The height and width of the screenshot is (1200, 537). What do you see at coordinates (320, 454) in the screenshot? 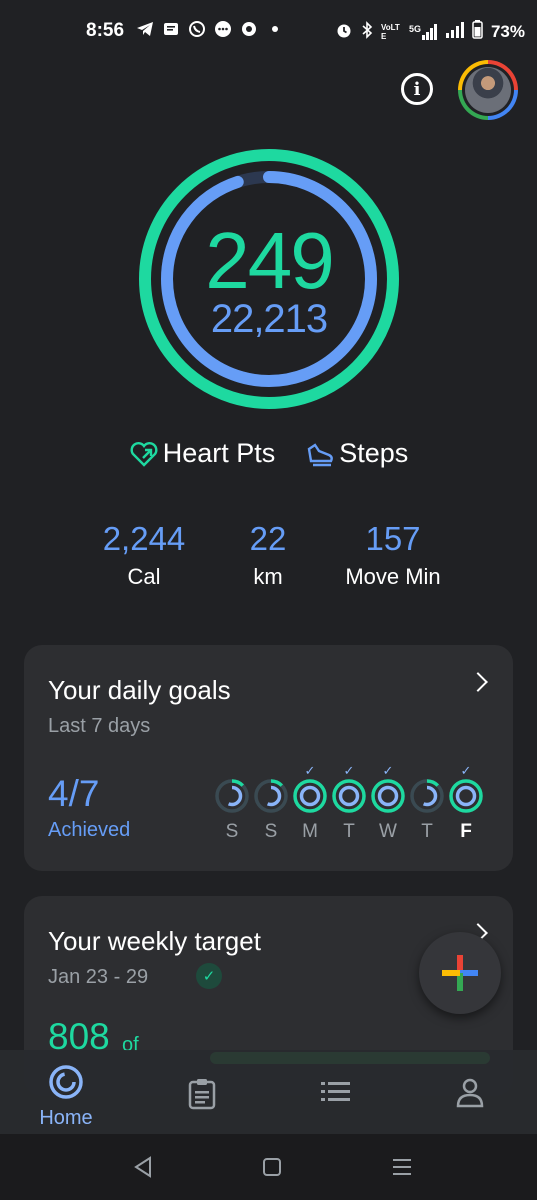
I see `shoe-icon` at bounding box center [320, 454].